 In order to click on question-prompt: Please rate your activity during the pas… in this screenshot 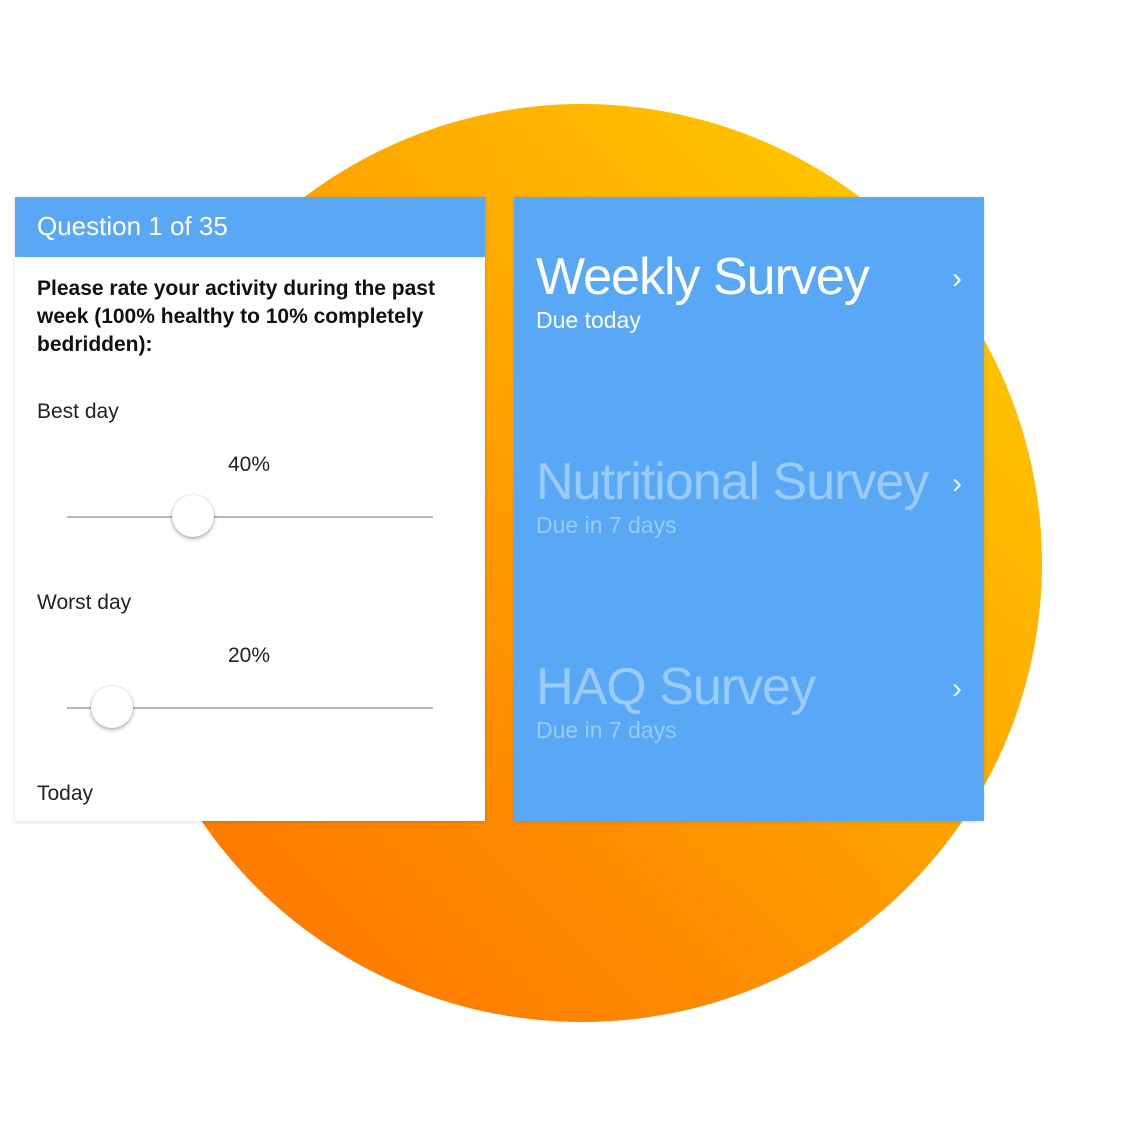, I will do `click(236, 316)`.